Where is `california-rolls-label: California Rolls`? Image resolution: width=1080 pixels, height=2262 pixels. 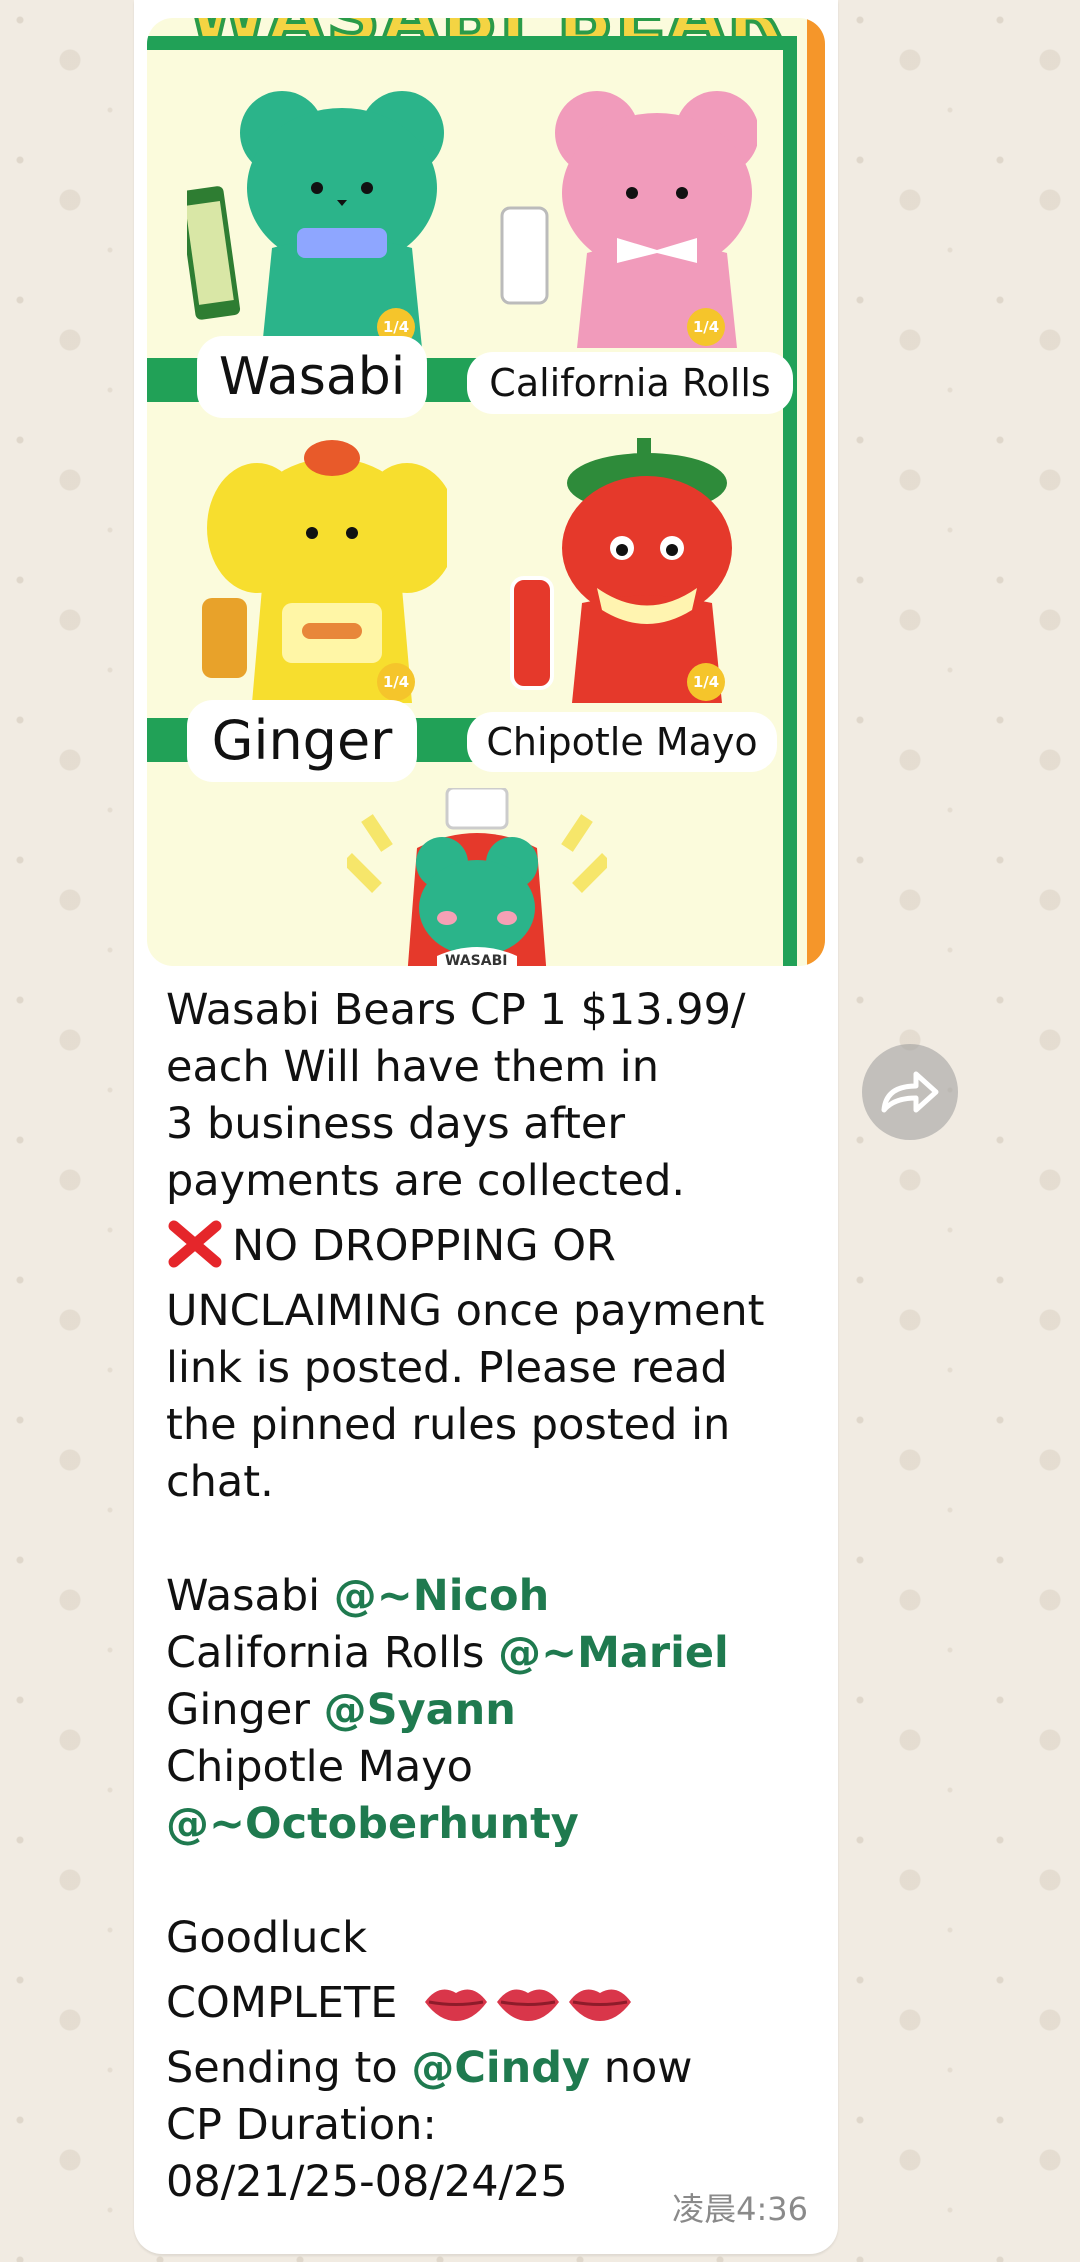 california-rolls-label: California Rolls is located at coordinates (630, 383).